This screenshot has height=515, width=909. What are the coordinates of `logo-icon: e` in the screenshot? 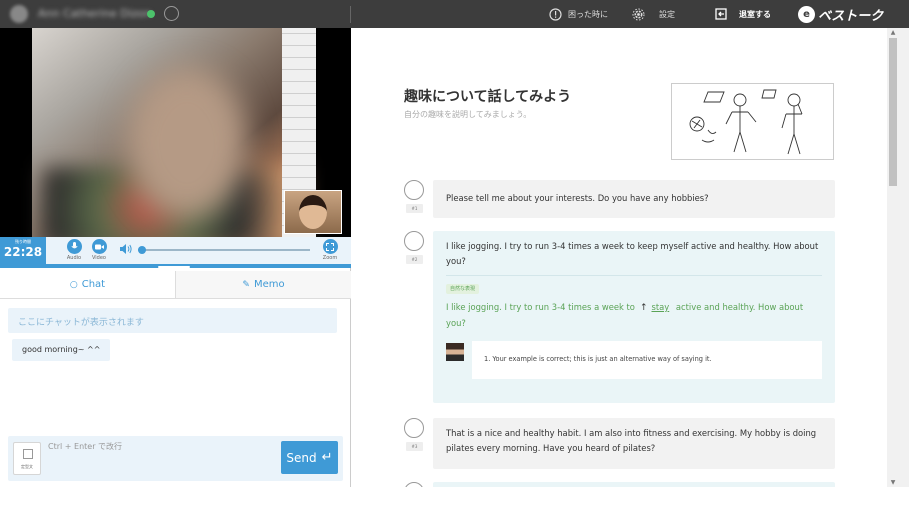 It's located at (806, 14).